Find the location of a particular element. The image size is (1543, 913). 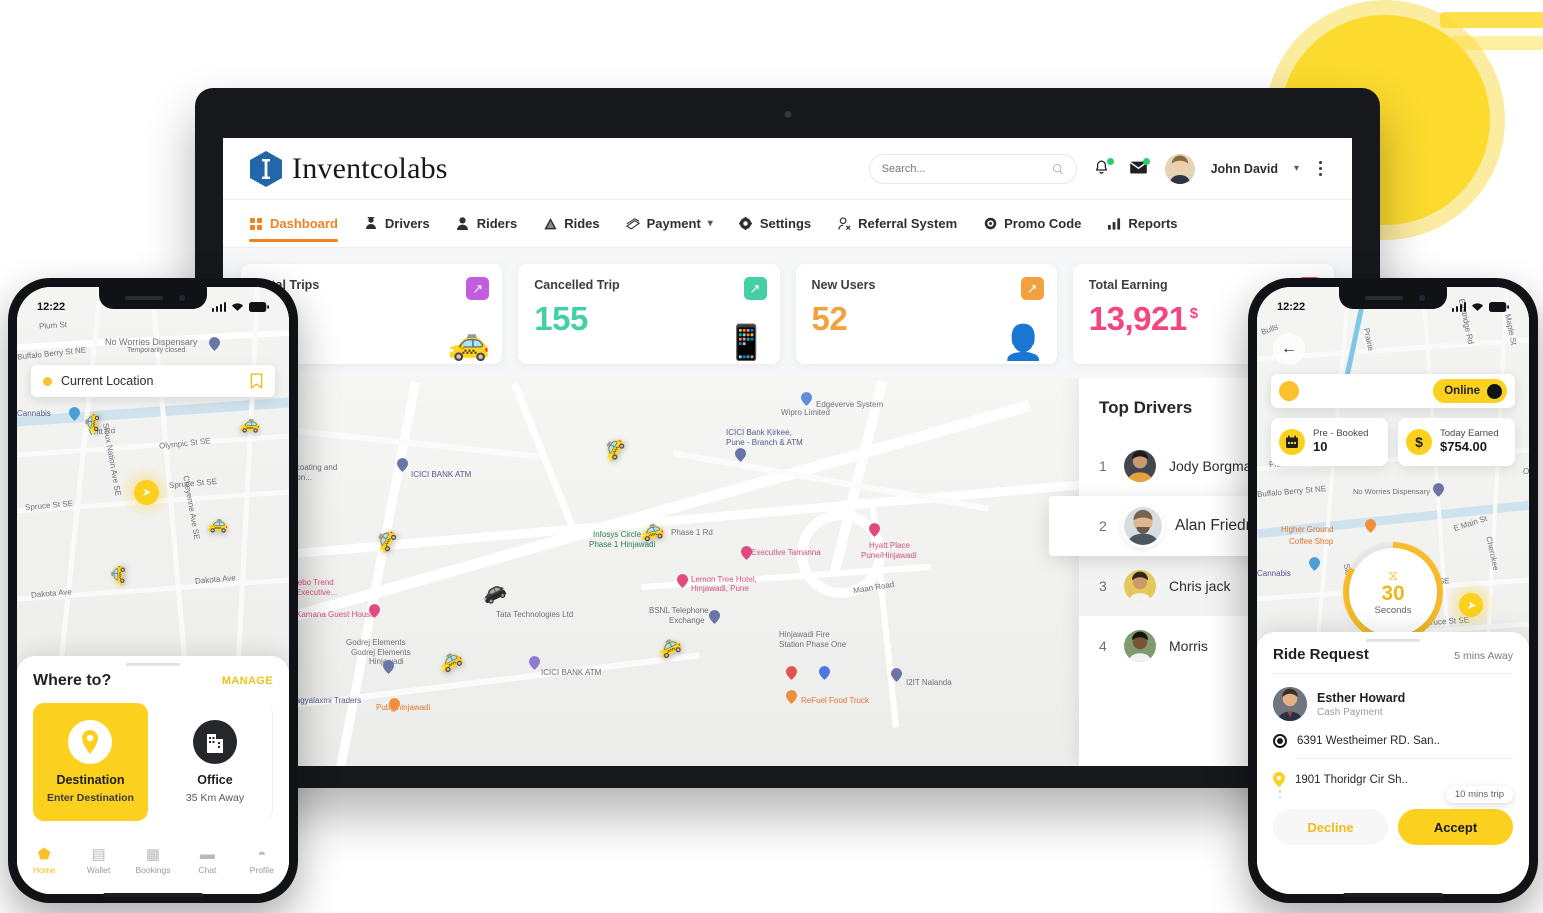

search-box is located at coordinates (972, 168).